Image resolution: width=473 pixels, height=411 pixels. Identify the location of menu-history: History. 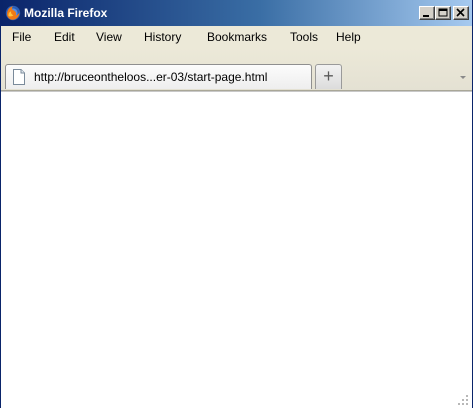
(162, 37).